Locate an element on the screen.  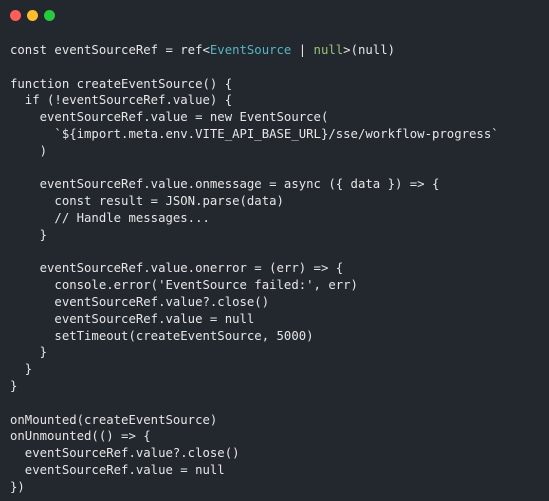
window-titlebar is located at coordinates (274, 15).